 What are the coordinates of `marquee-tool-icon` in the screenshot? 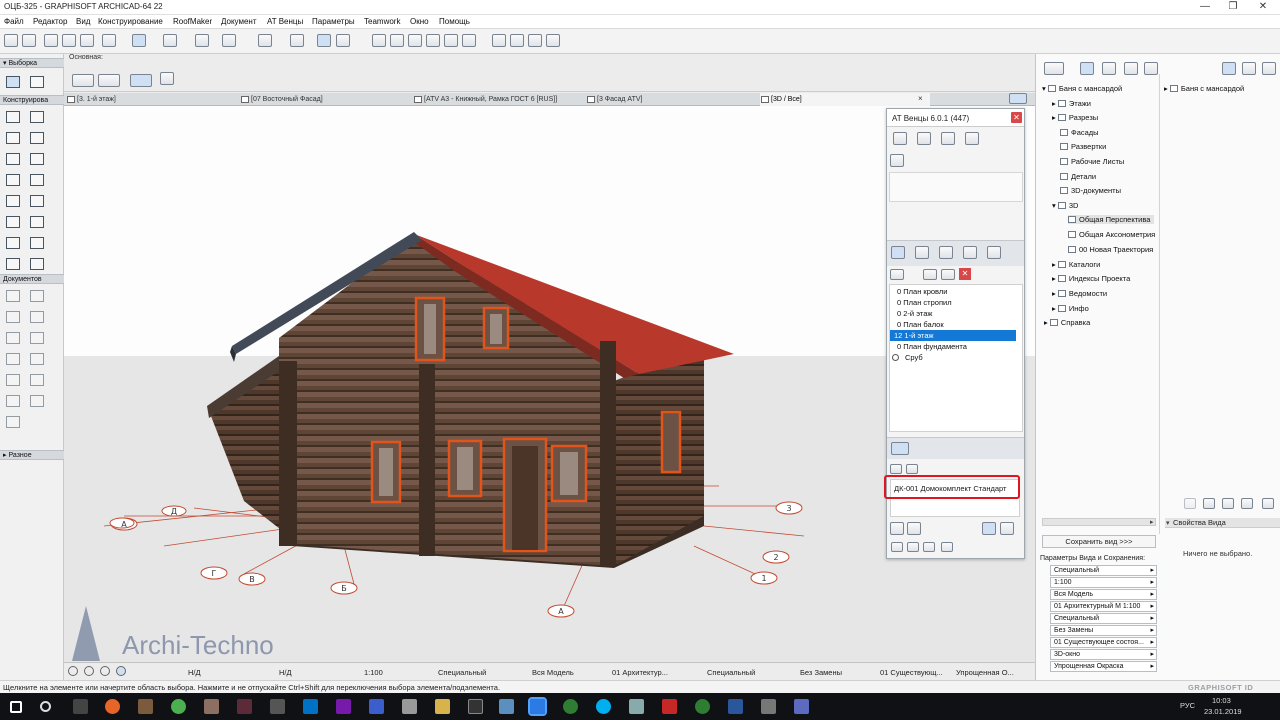 It's located at (37, 82).